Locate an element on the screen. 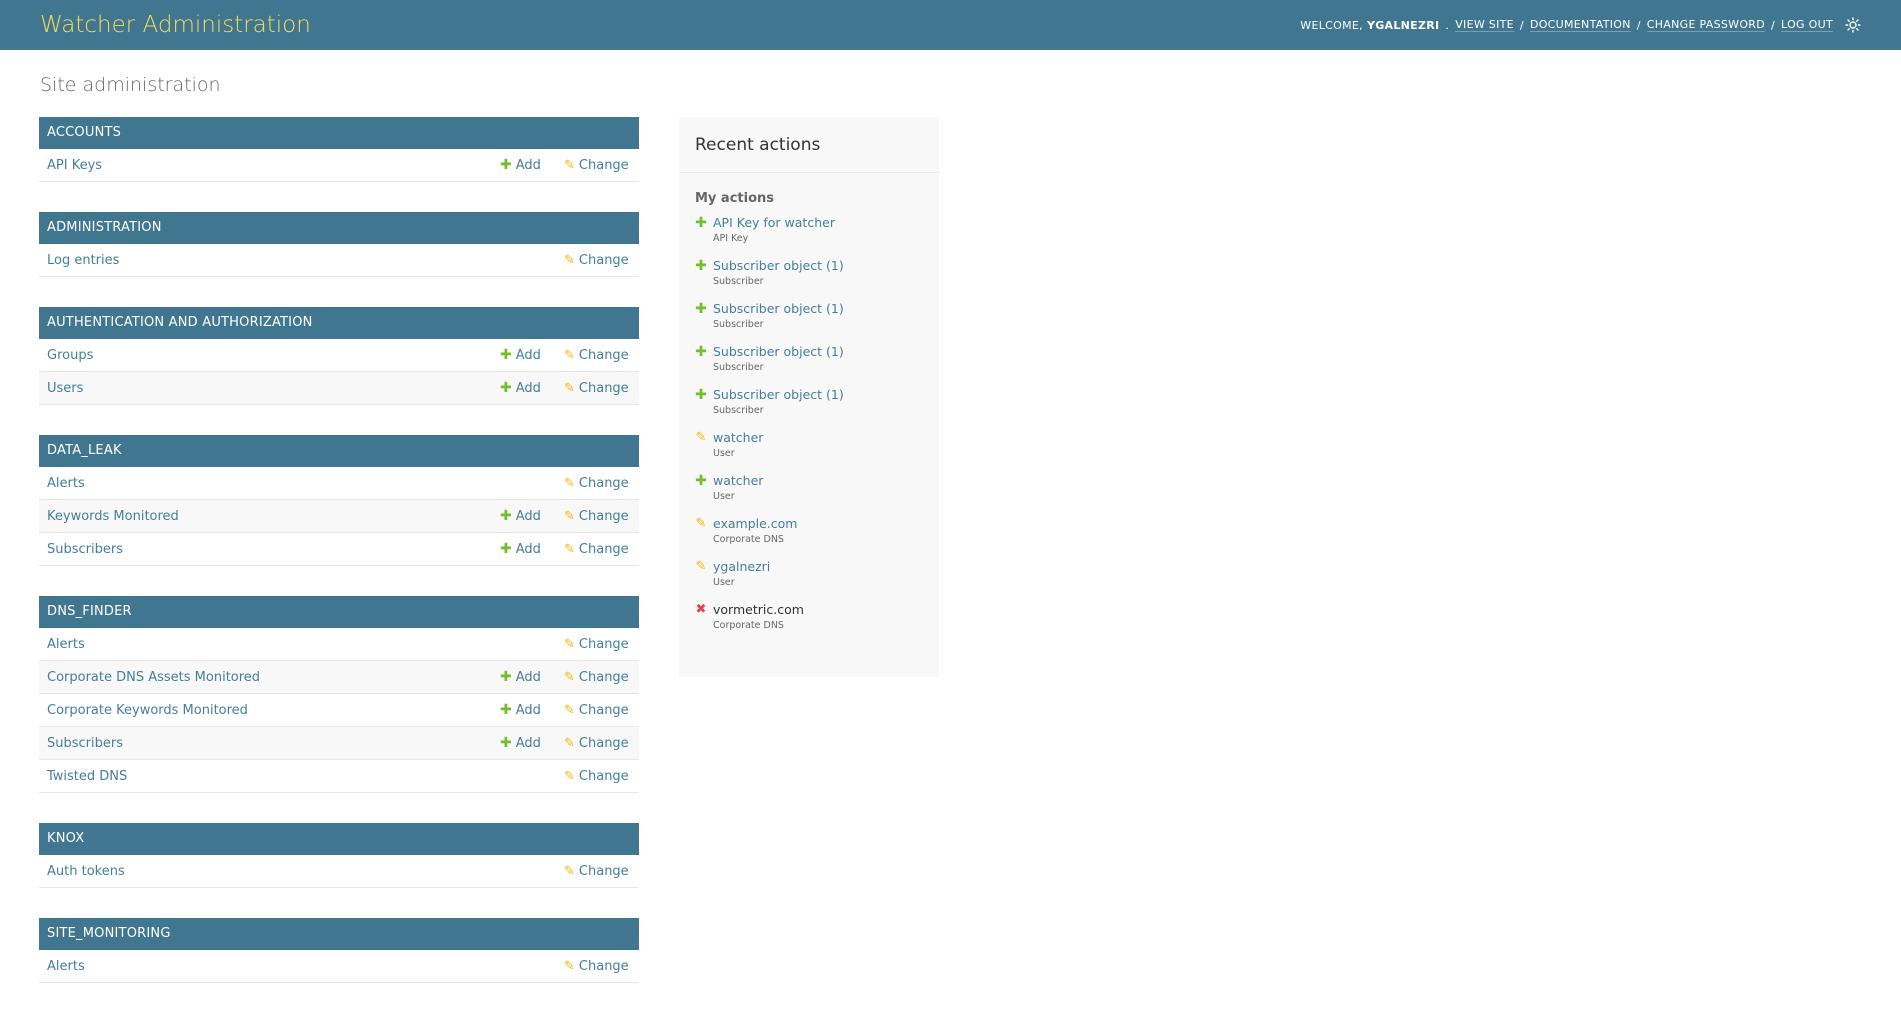 The height and width of the screenshot is (1013, 1901). recent-action-type: Subscriber is located at coordinates (738, 367).